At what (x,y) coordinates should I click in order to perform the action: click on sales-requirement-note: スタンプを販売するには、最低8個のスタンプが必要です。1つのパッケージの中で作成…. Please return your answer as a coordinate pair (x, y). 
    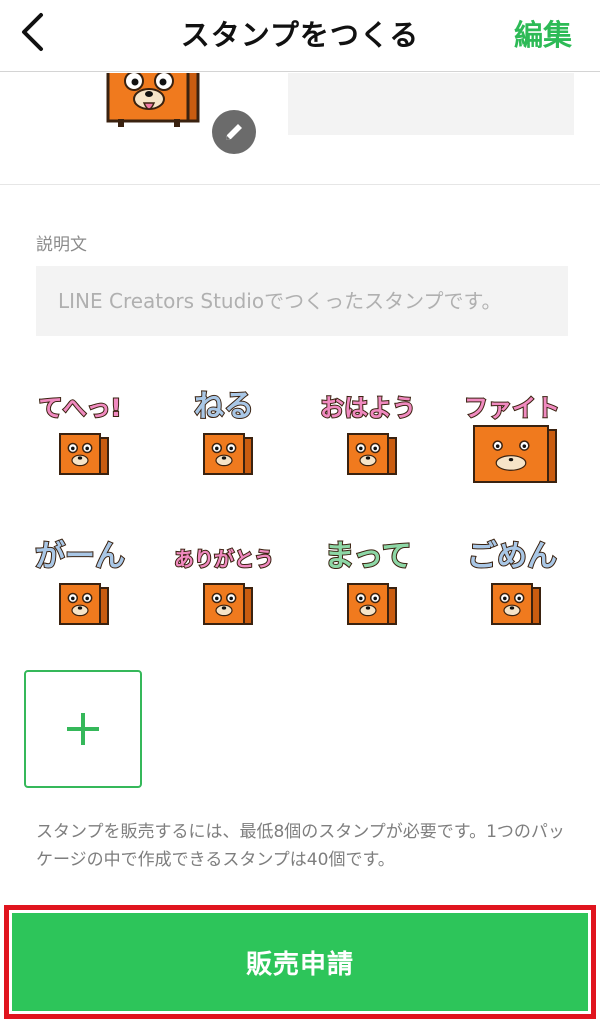
    Looking at the image, I should click on (300, 846).